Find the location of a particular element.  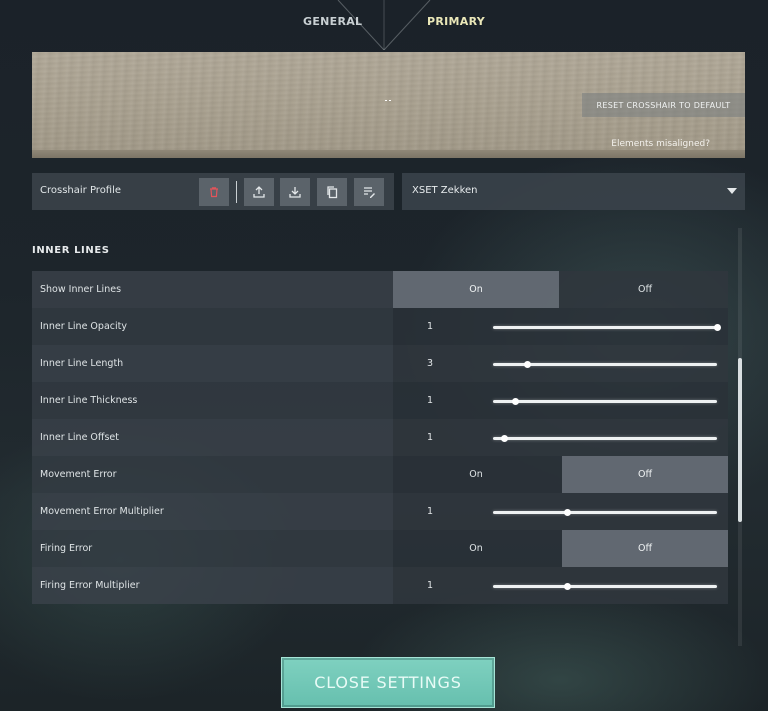

slider-value-input: 3 is located at coordinates (430, 363).